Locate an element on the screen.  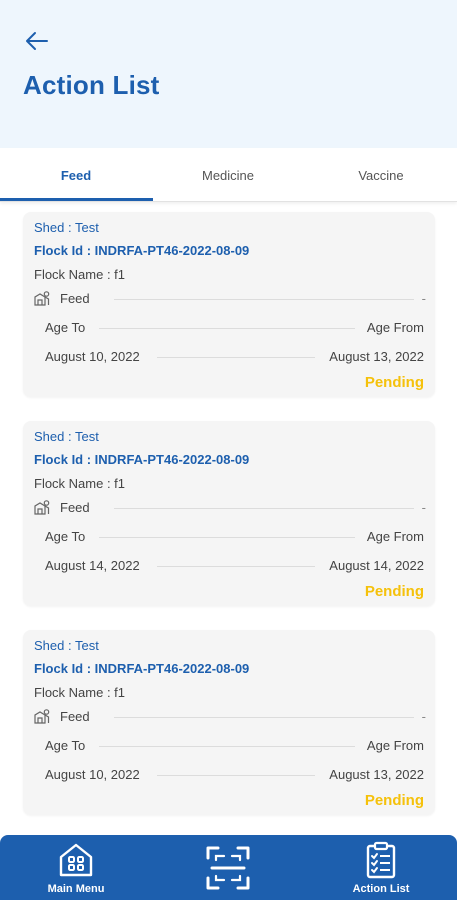
tab-bar: Feed Medicine Vaccine is located at coordinates (228, 175).